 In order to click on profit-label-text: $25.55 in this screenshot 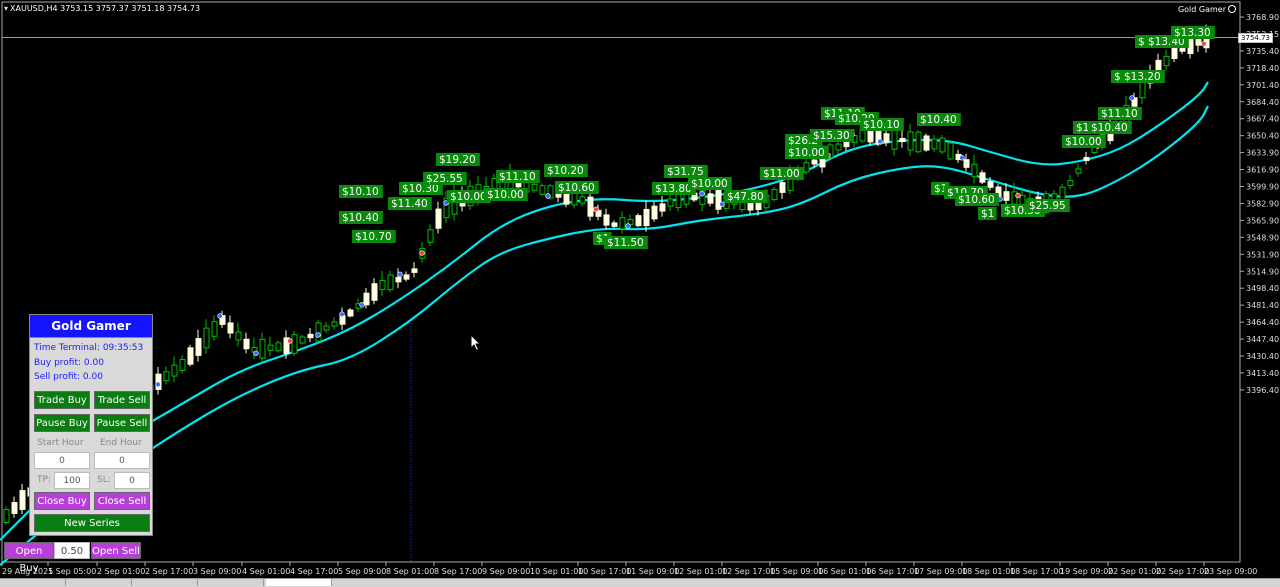, I will do `click(444, 179)`.